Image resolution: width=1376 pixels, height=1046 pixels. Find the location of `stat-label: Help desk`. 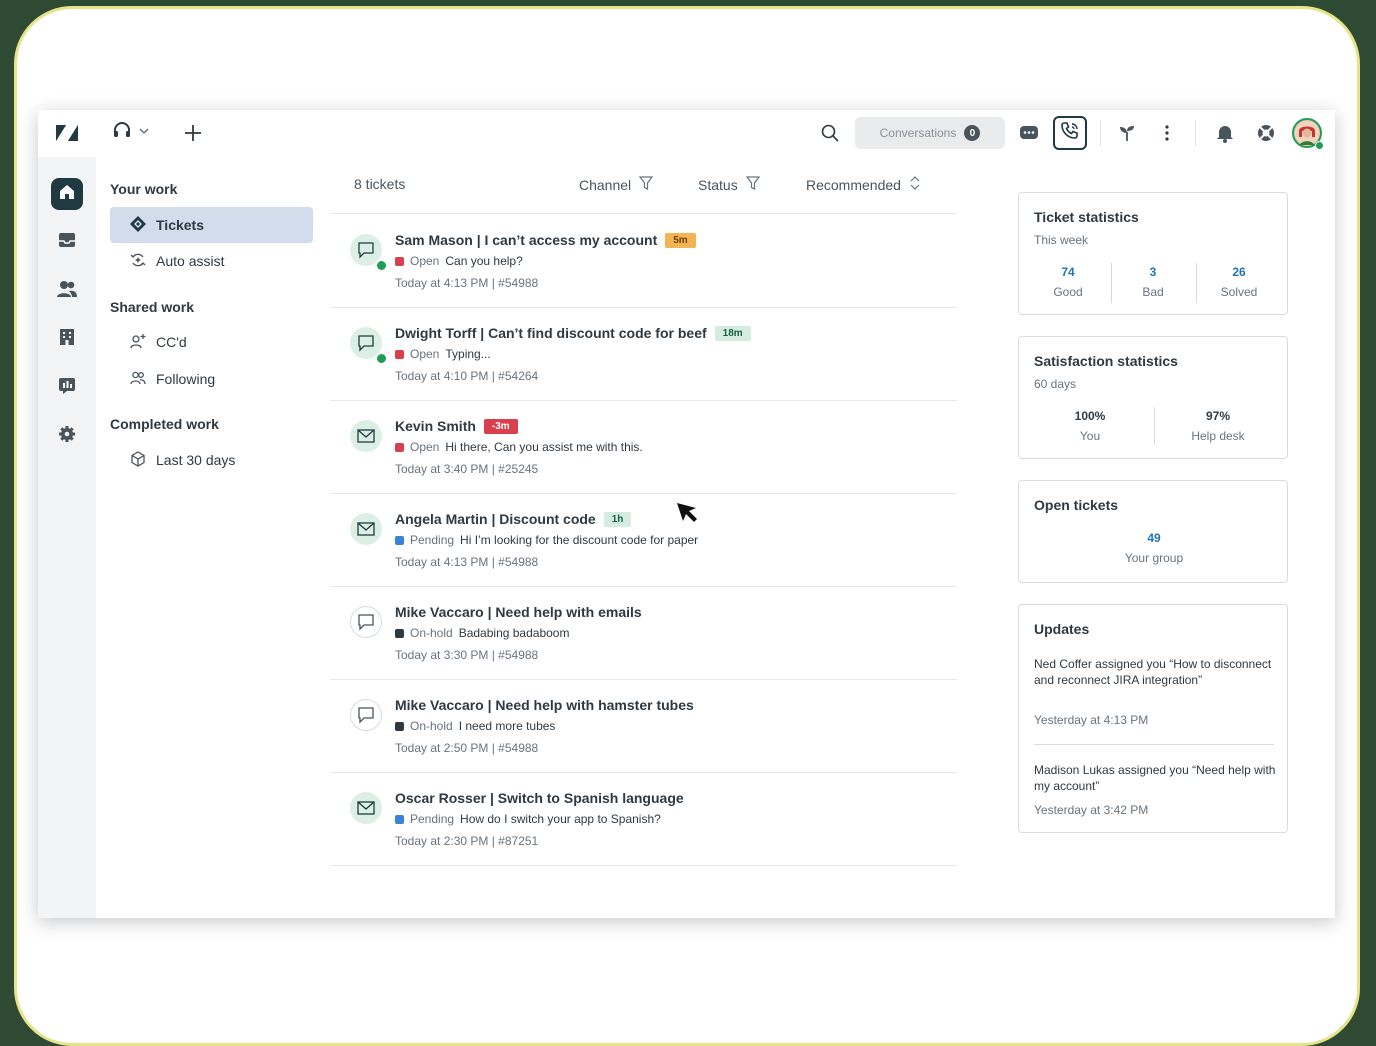

stat-label: Help desk is located at coordinates (1218, 436).